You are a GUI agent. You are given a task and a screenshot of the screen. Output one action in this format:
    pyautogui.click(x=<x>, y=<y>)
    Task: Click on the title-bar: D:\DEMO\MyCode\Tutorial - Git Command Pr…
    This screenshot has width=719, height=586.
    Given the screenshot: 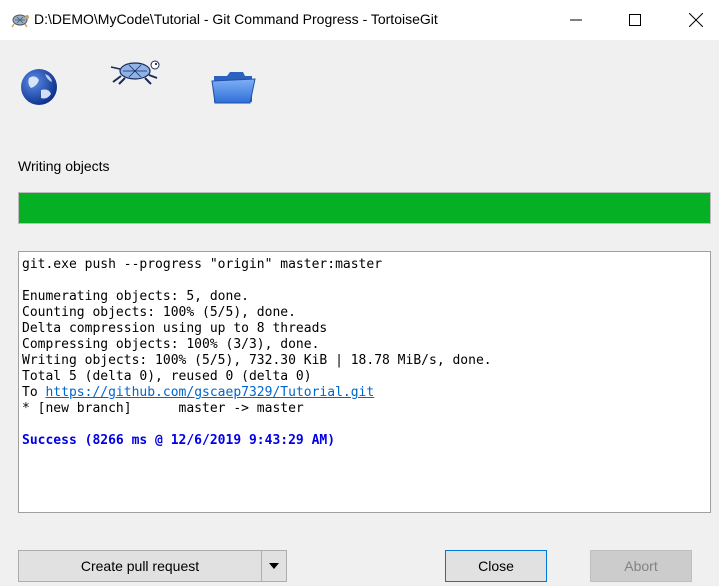 What is the action you would take?
    pyautogui.click(x=359, y=20)
    